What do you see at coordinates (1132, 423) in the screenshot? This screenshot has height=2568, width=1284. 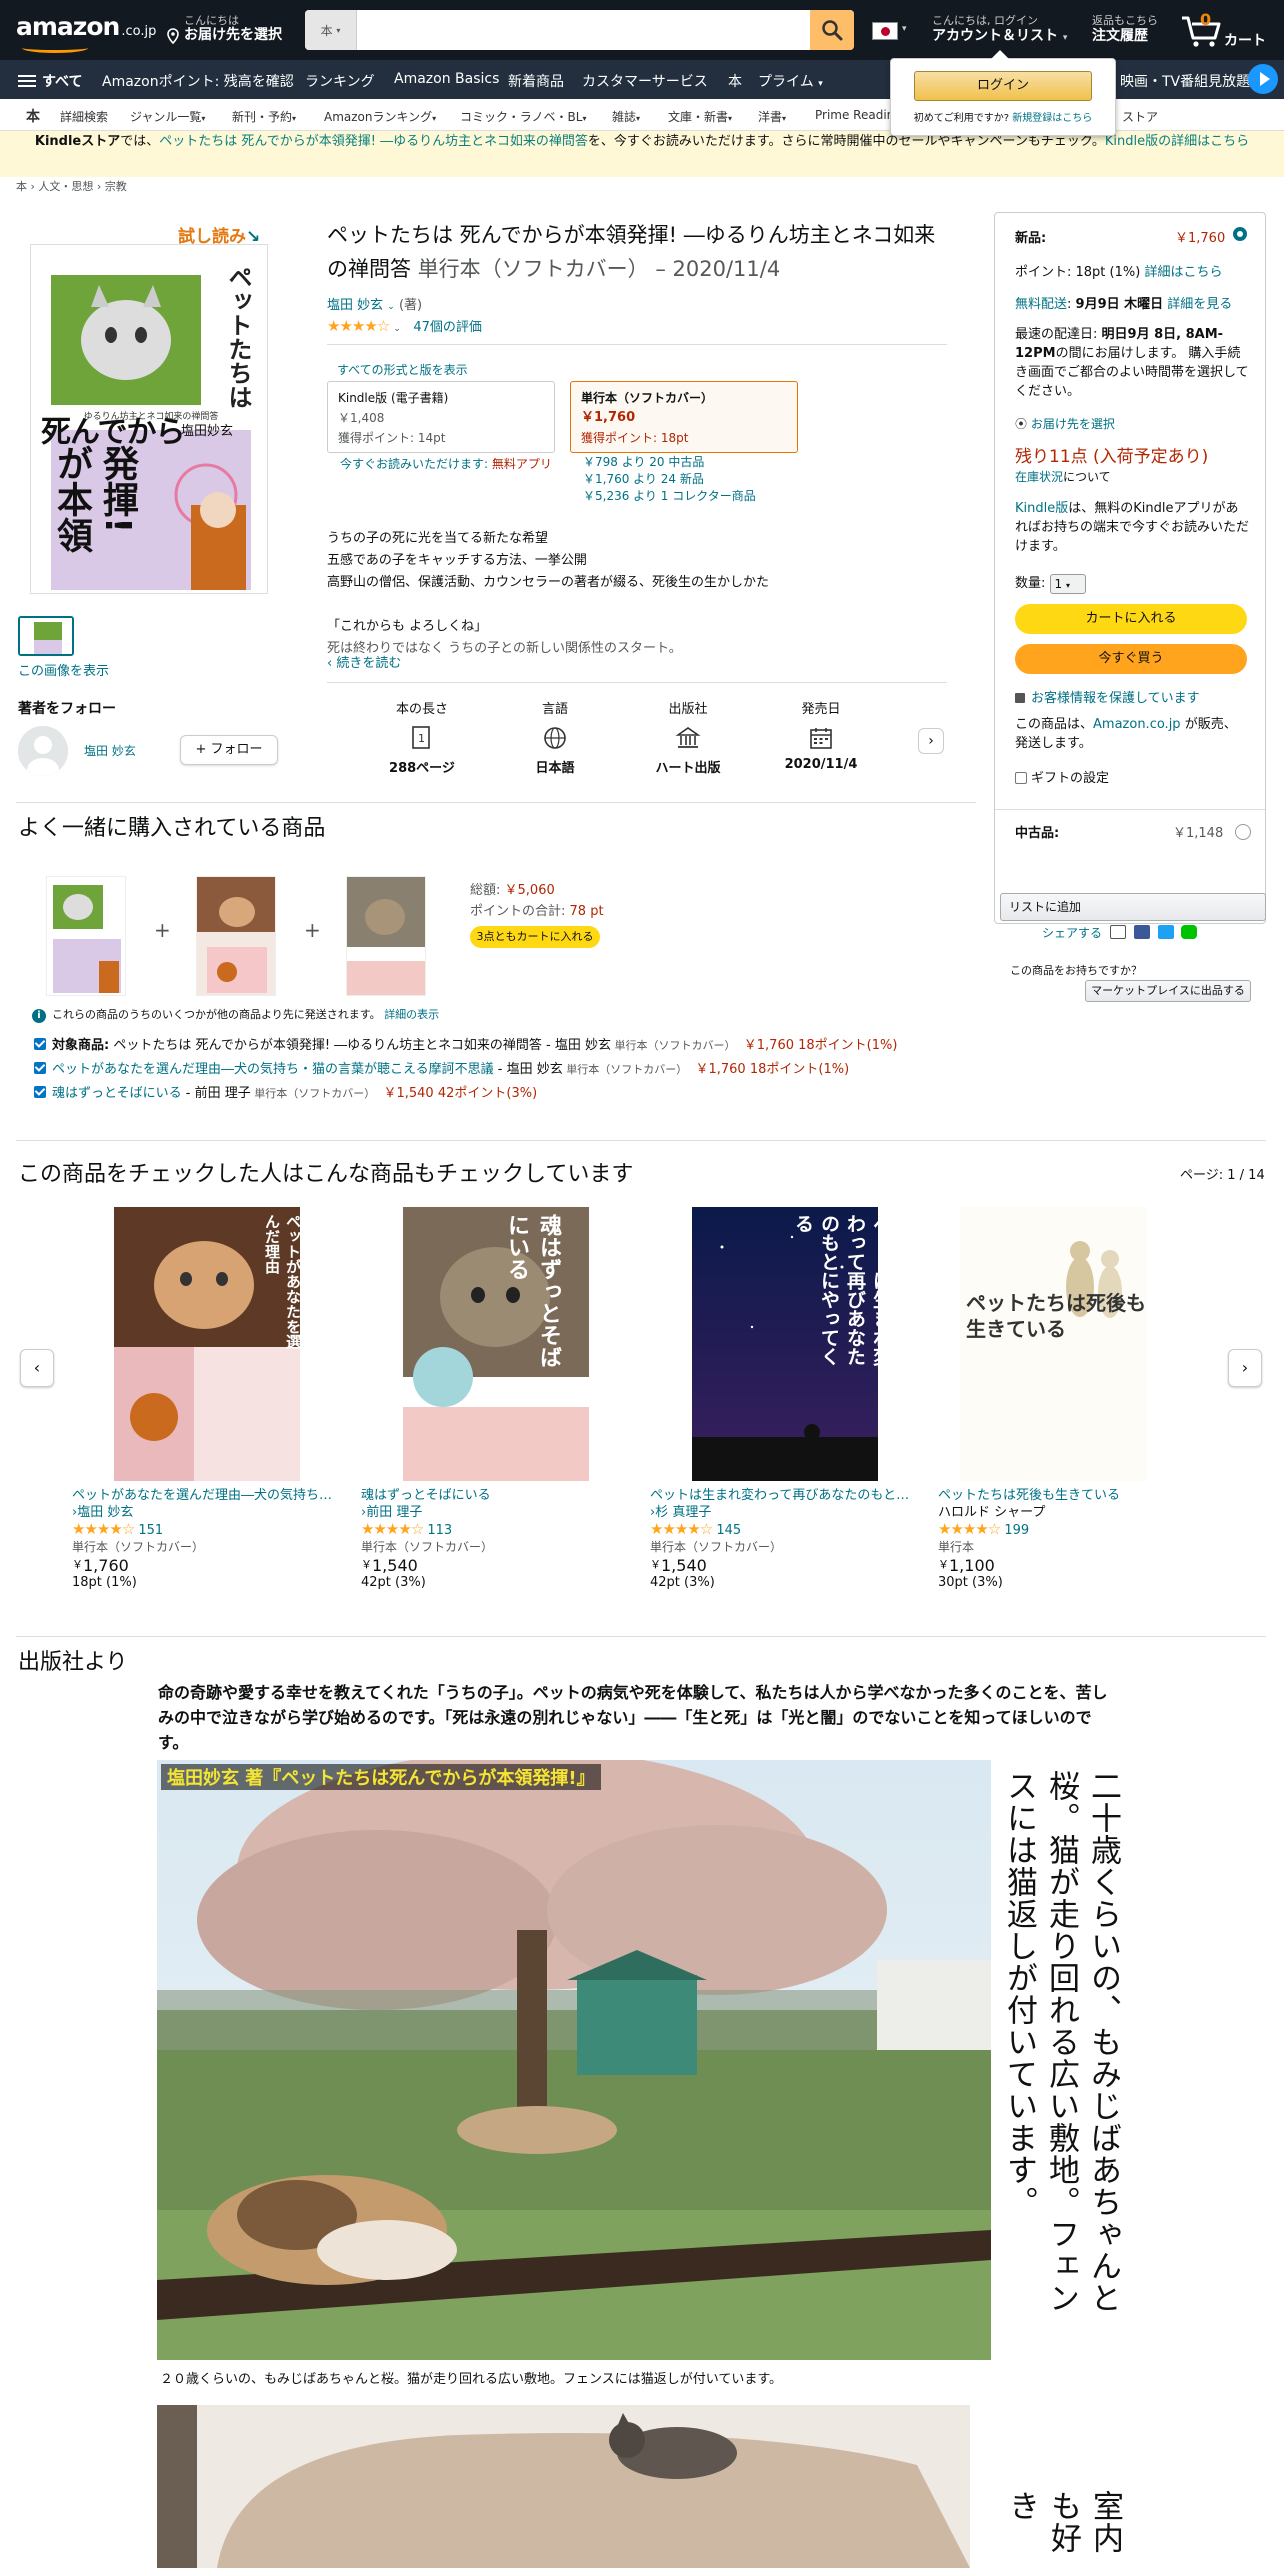 I see `deliver-to-select: ⦿ お届け先を選択` at bounding box center [1132, 423].